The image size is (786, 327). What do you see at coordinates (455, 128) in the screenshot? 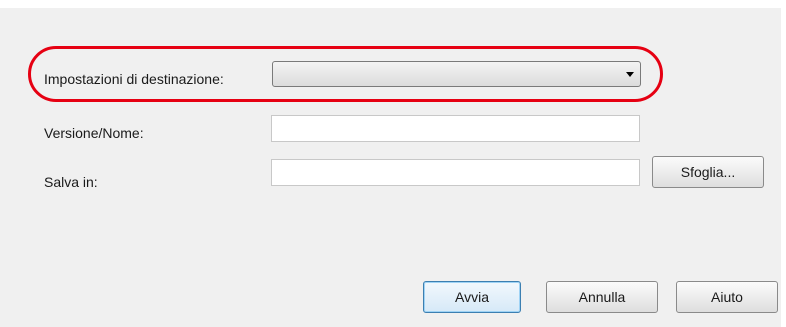
I see `version-name-input` at bounding box center [455, 128].